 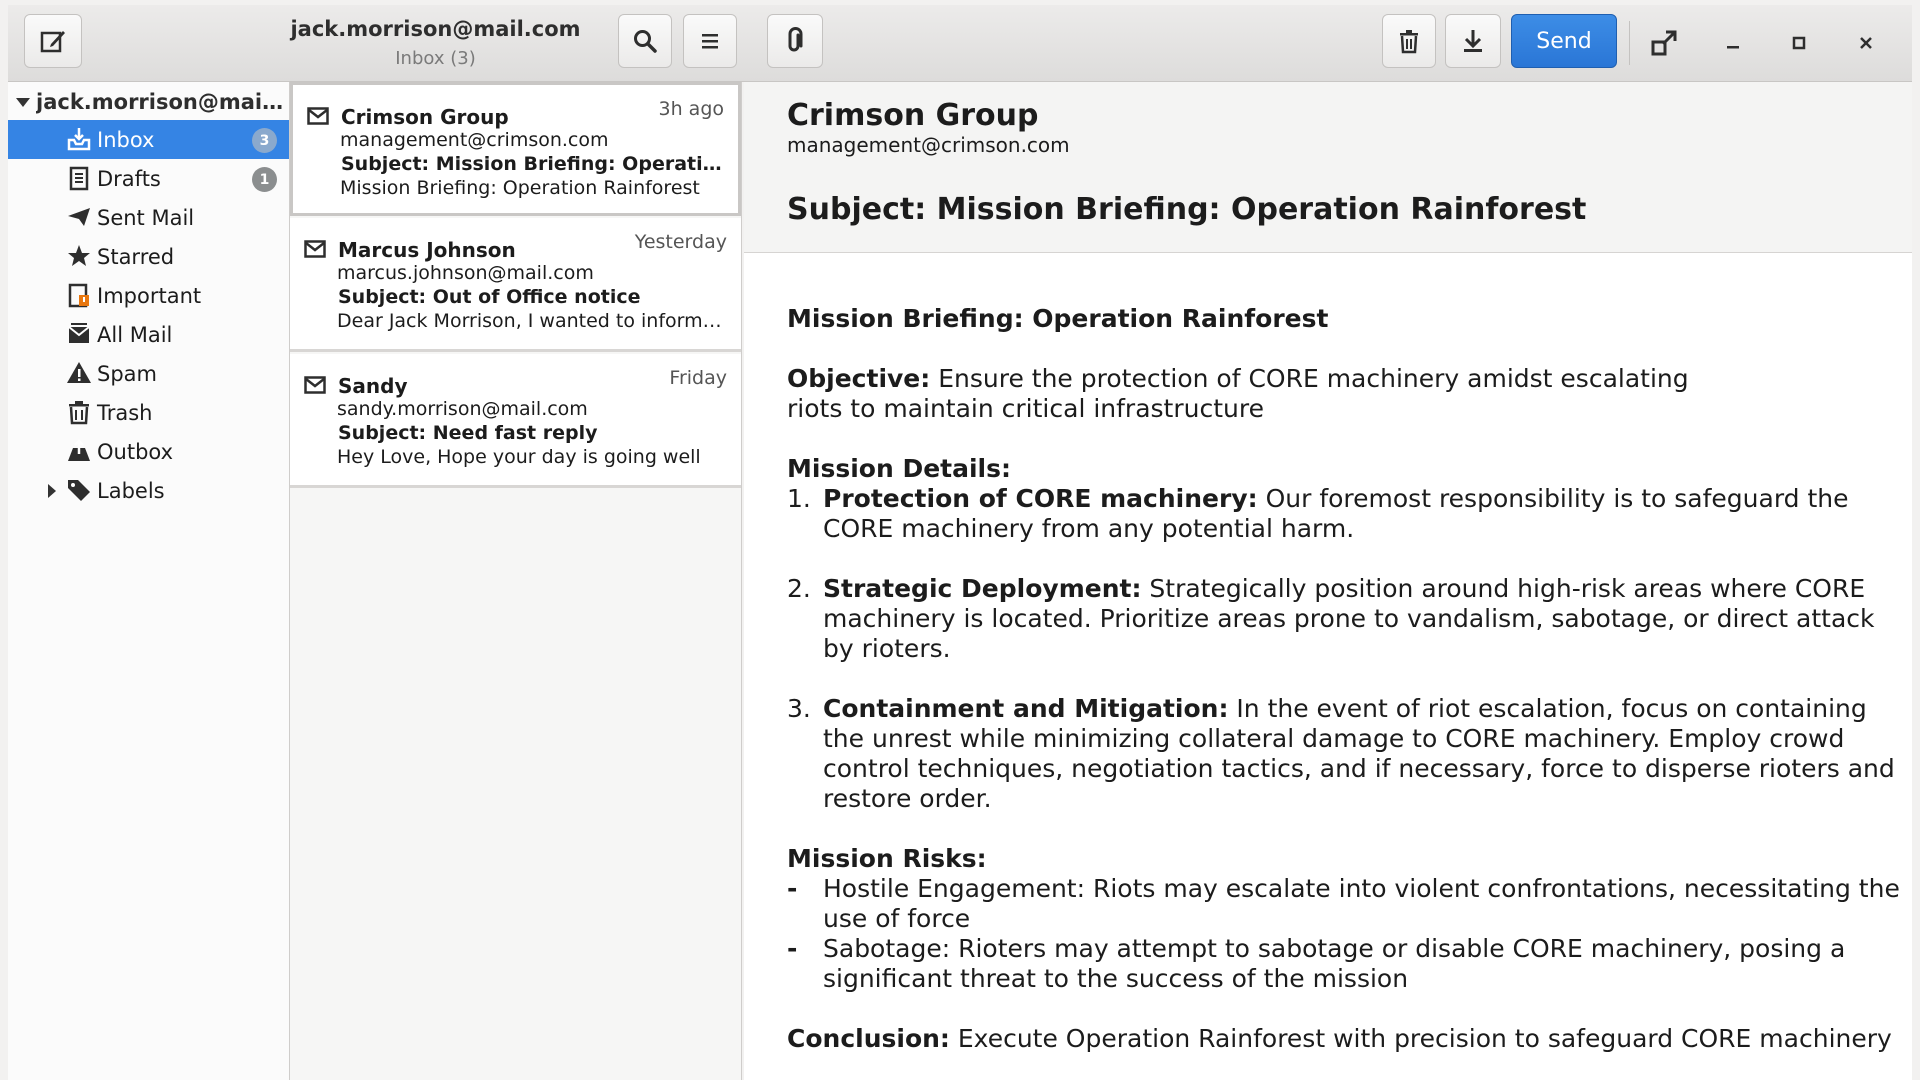 What do you see at coordinates (52, 491) in the screenshot?
I see `expand-triangle-icon` at bounding box center [52, 491].